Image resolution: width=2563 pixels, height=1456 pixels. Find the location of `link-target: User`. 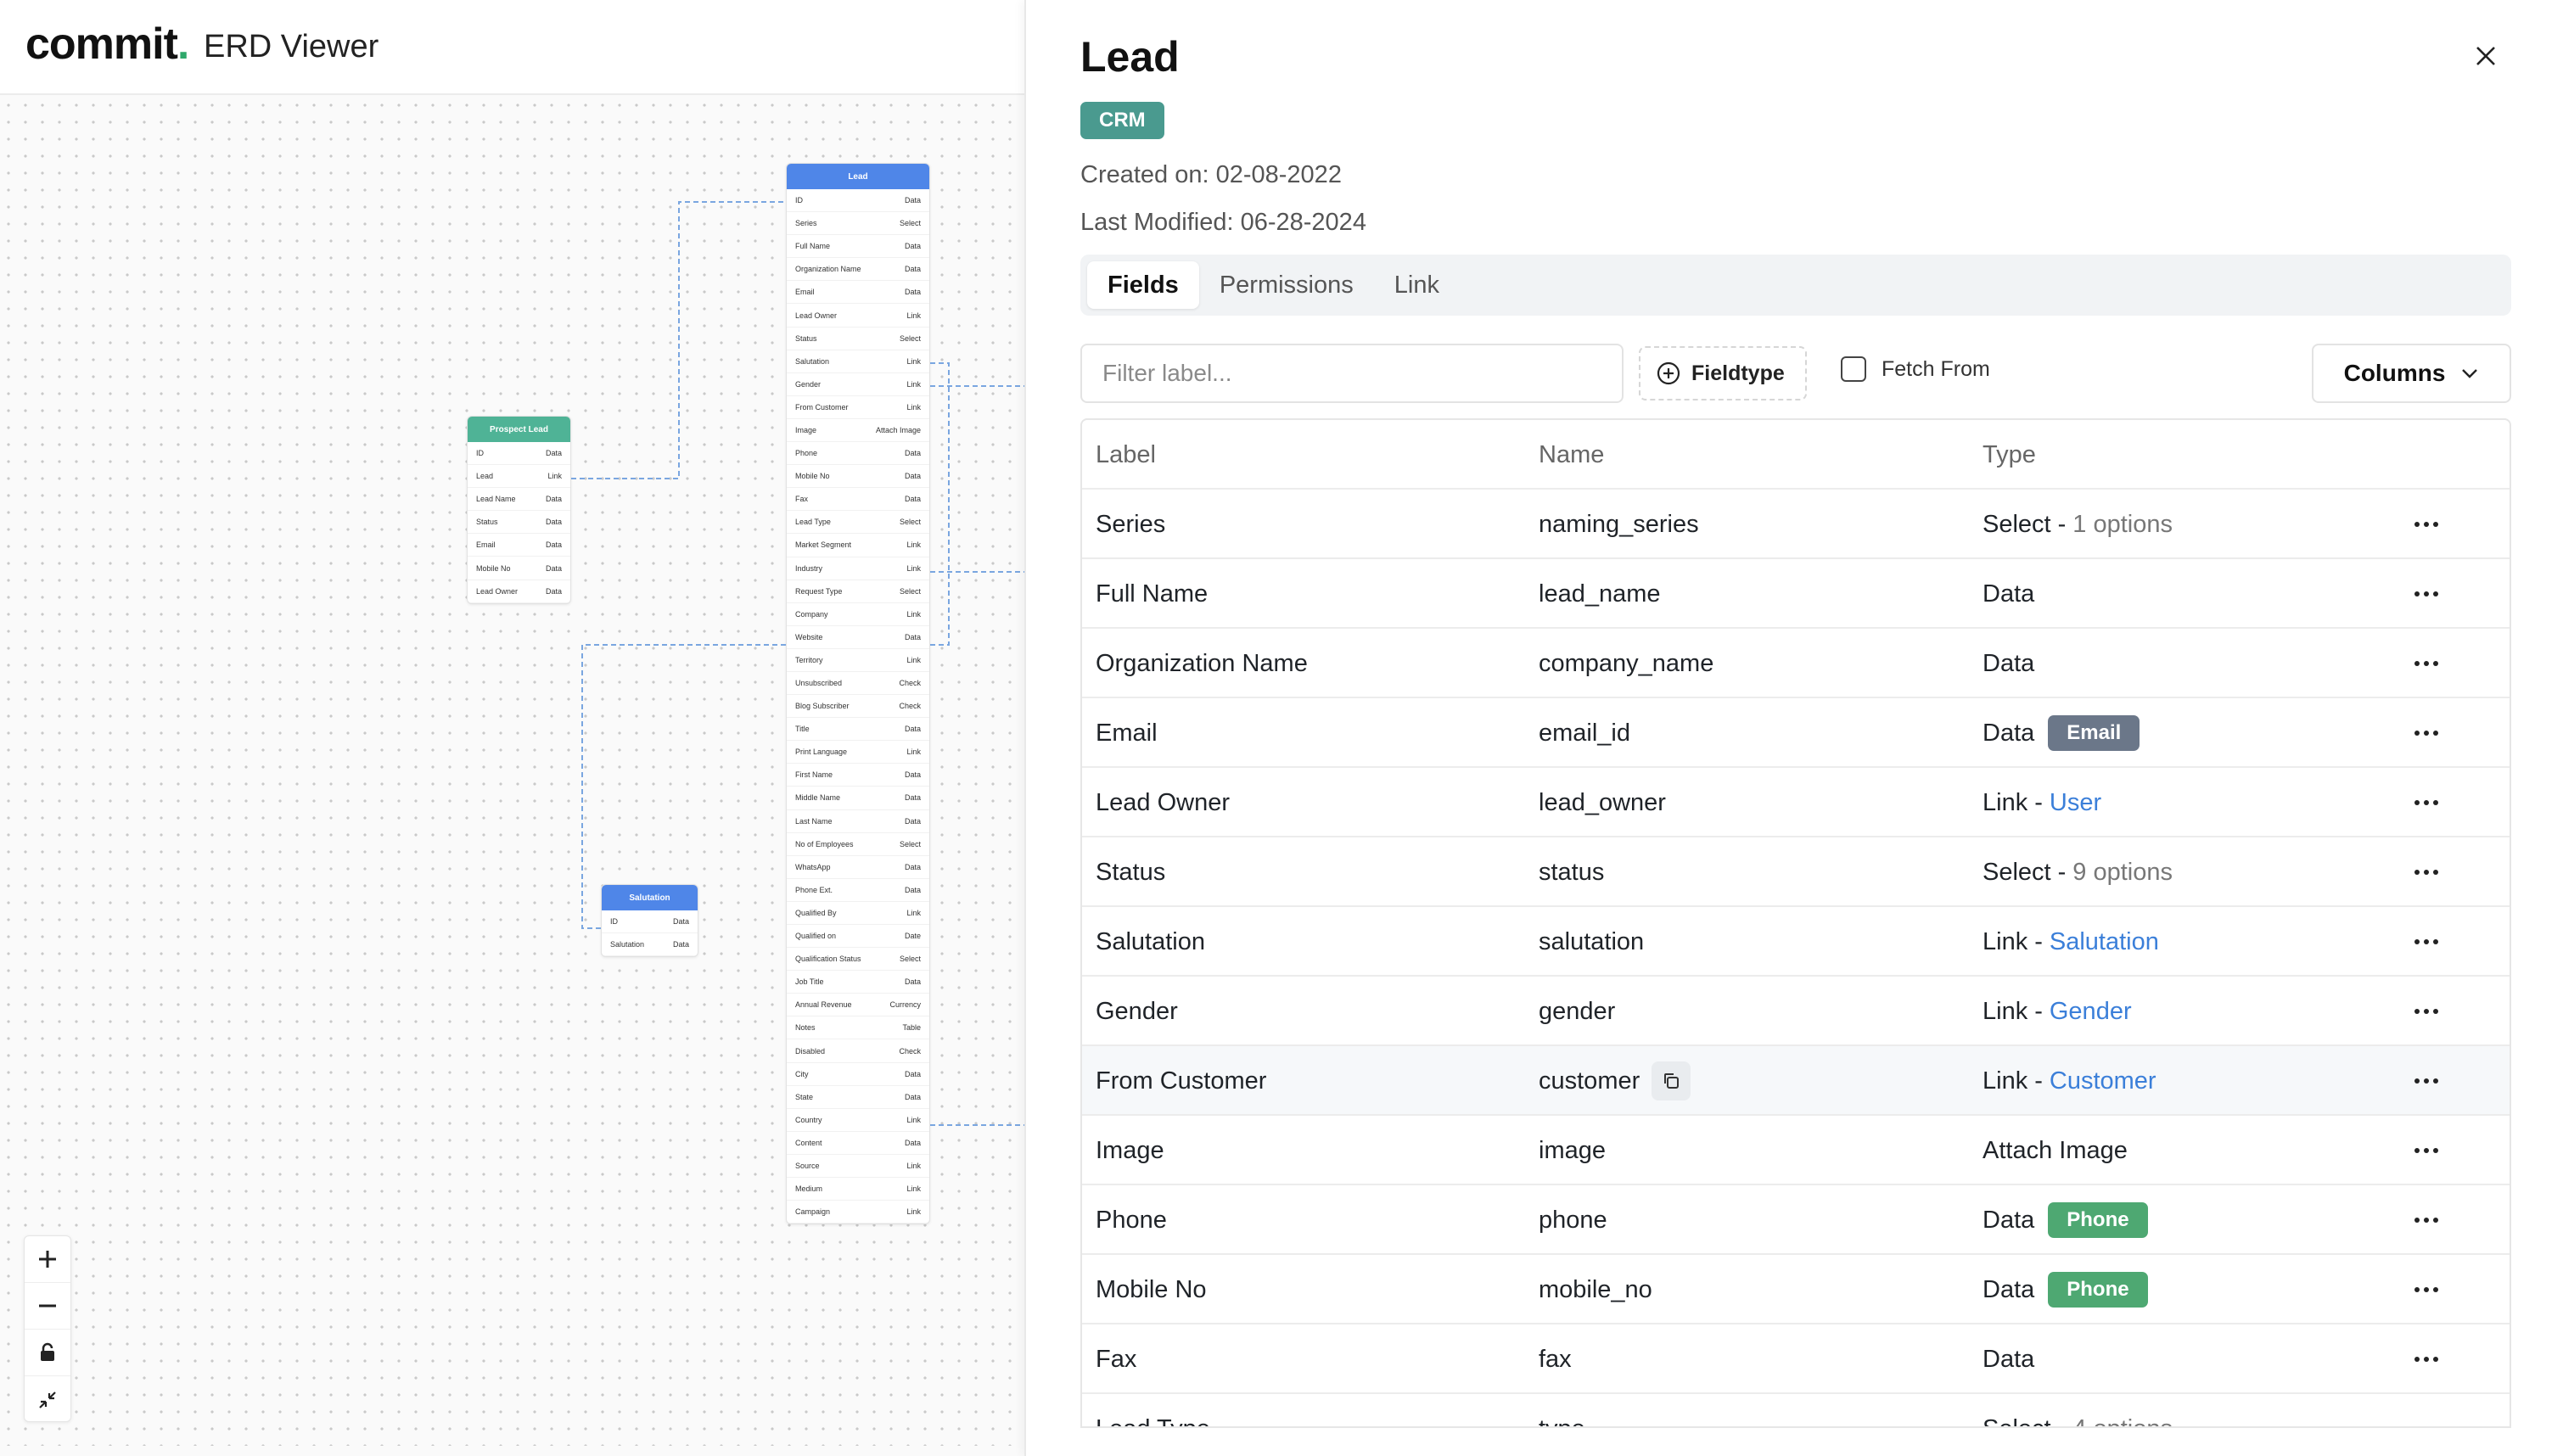

link-target: User is located at coordinates (2075, 803).